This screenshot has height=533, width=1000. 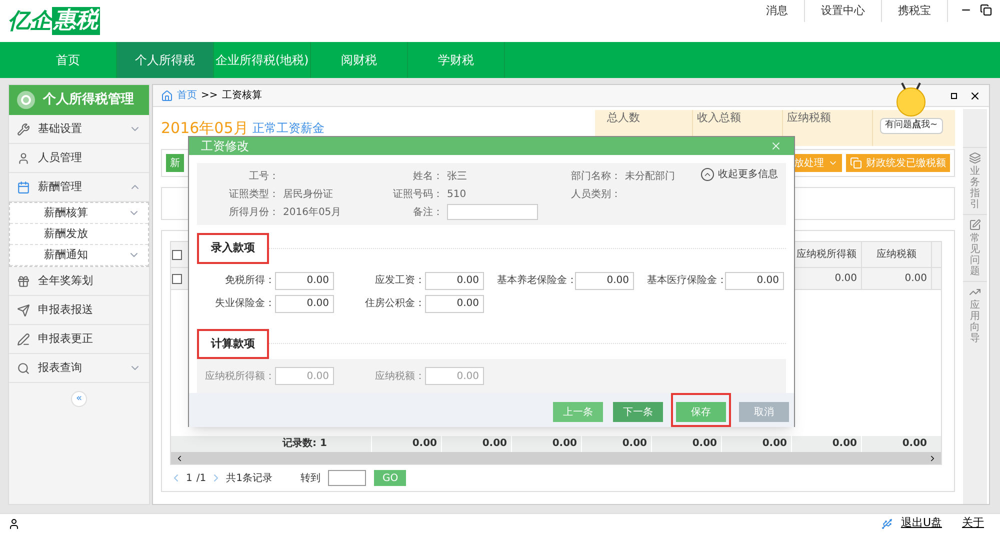 I want to click on field-value: 510, so click(x=456, y=195).